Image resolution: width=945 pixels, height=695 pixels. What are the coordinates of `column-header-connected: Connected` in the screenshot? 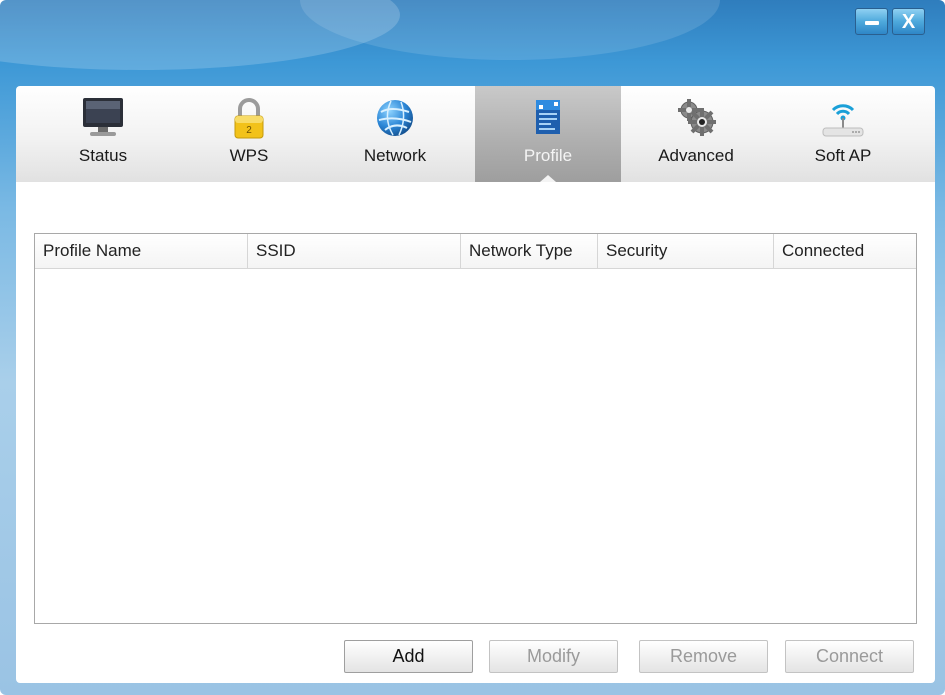 It's located at (845, 251).